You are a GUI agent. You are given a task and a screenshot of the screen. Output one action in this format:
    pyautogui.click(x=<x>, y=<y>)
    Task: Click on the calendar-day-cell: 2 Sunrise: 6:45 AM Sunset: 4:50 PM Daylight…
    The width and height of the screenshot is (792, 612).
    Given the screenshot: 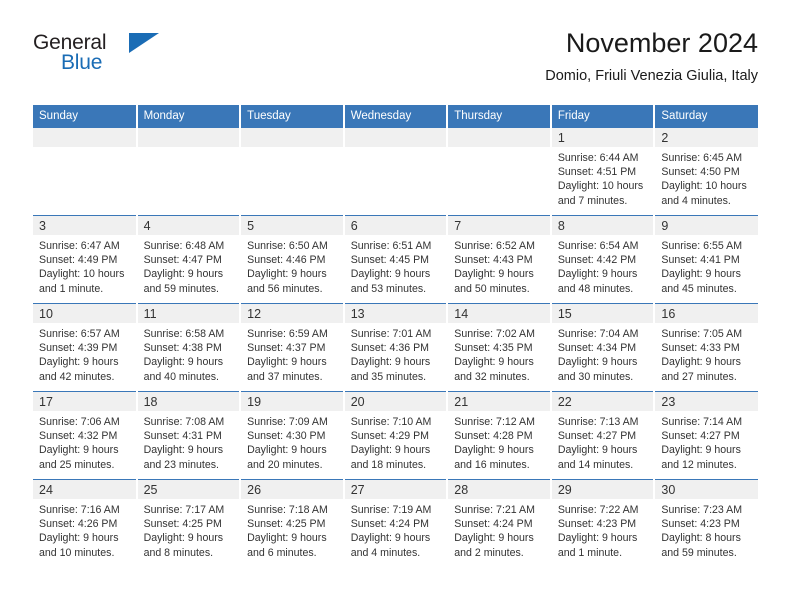 What is the action you would take?
    pyautogui.click(x=706, y=171)
    